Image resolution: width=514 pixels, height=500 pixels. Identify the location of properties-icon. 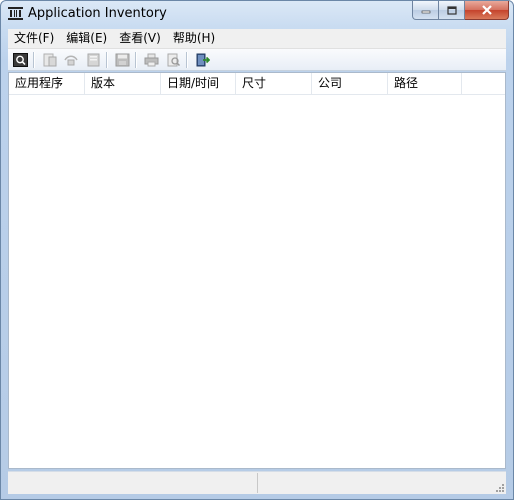
(49, 59).